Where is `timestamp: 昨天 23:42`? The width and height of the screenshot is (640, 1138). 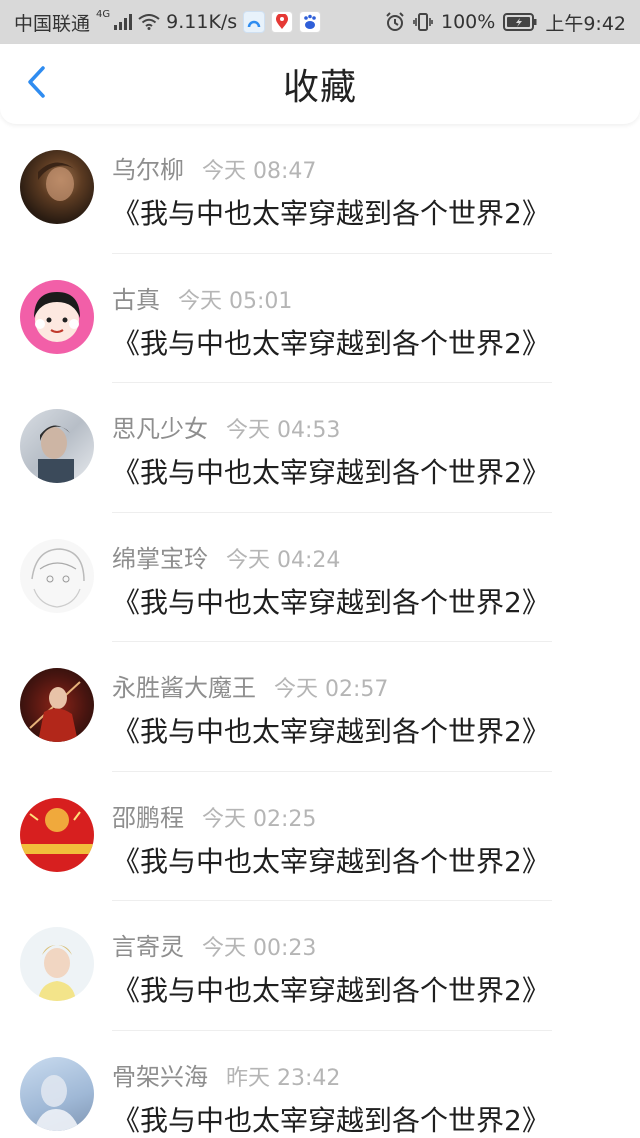 timestamp: 昨天 23:42 is located at coordinates (283, 1078).